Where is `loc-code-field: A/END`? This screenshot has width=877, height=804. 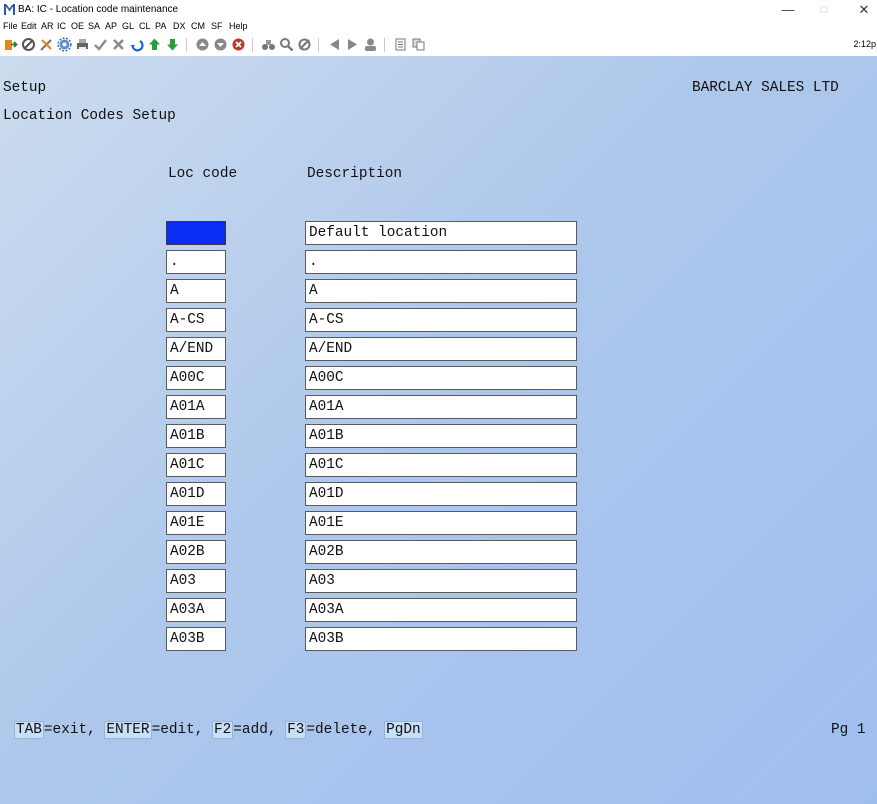 loc-code-field: A/END is located at coordinates (196, 349).